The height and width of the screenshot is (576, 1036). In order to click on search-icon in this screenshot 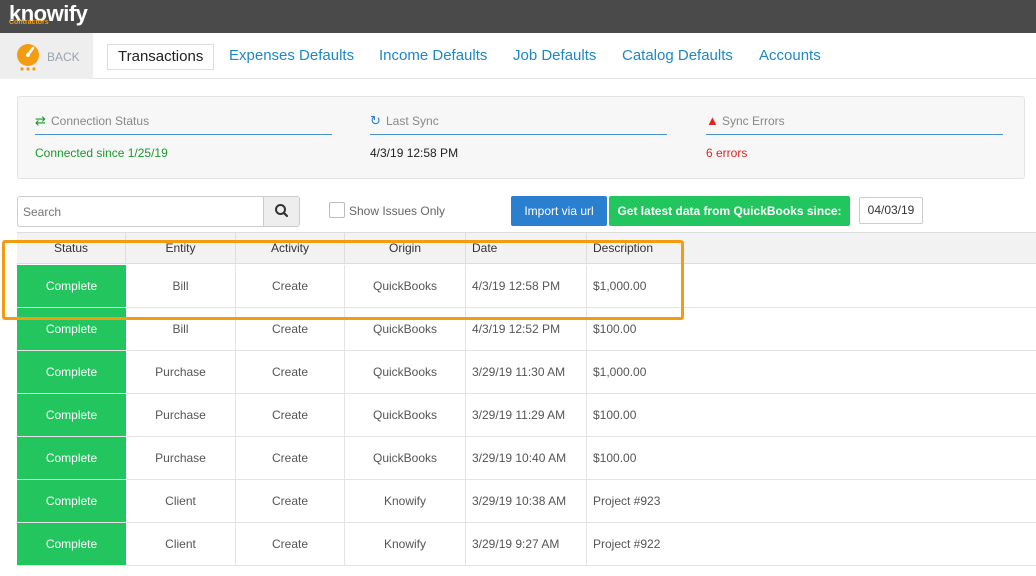, I will do `click(282, 211)`.